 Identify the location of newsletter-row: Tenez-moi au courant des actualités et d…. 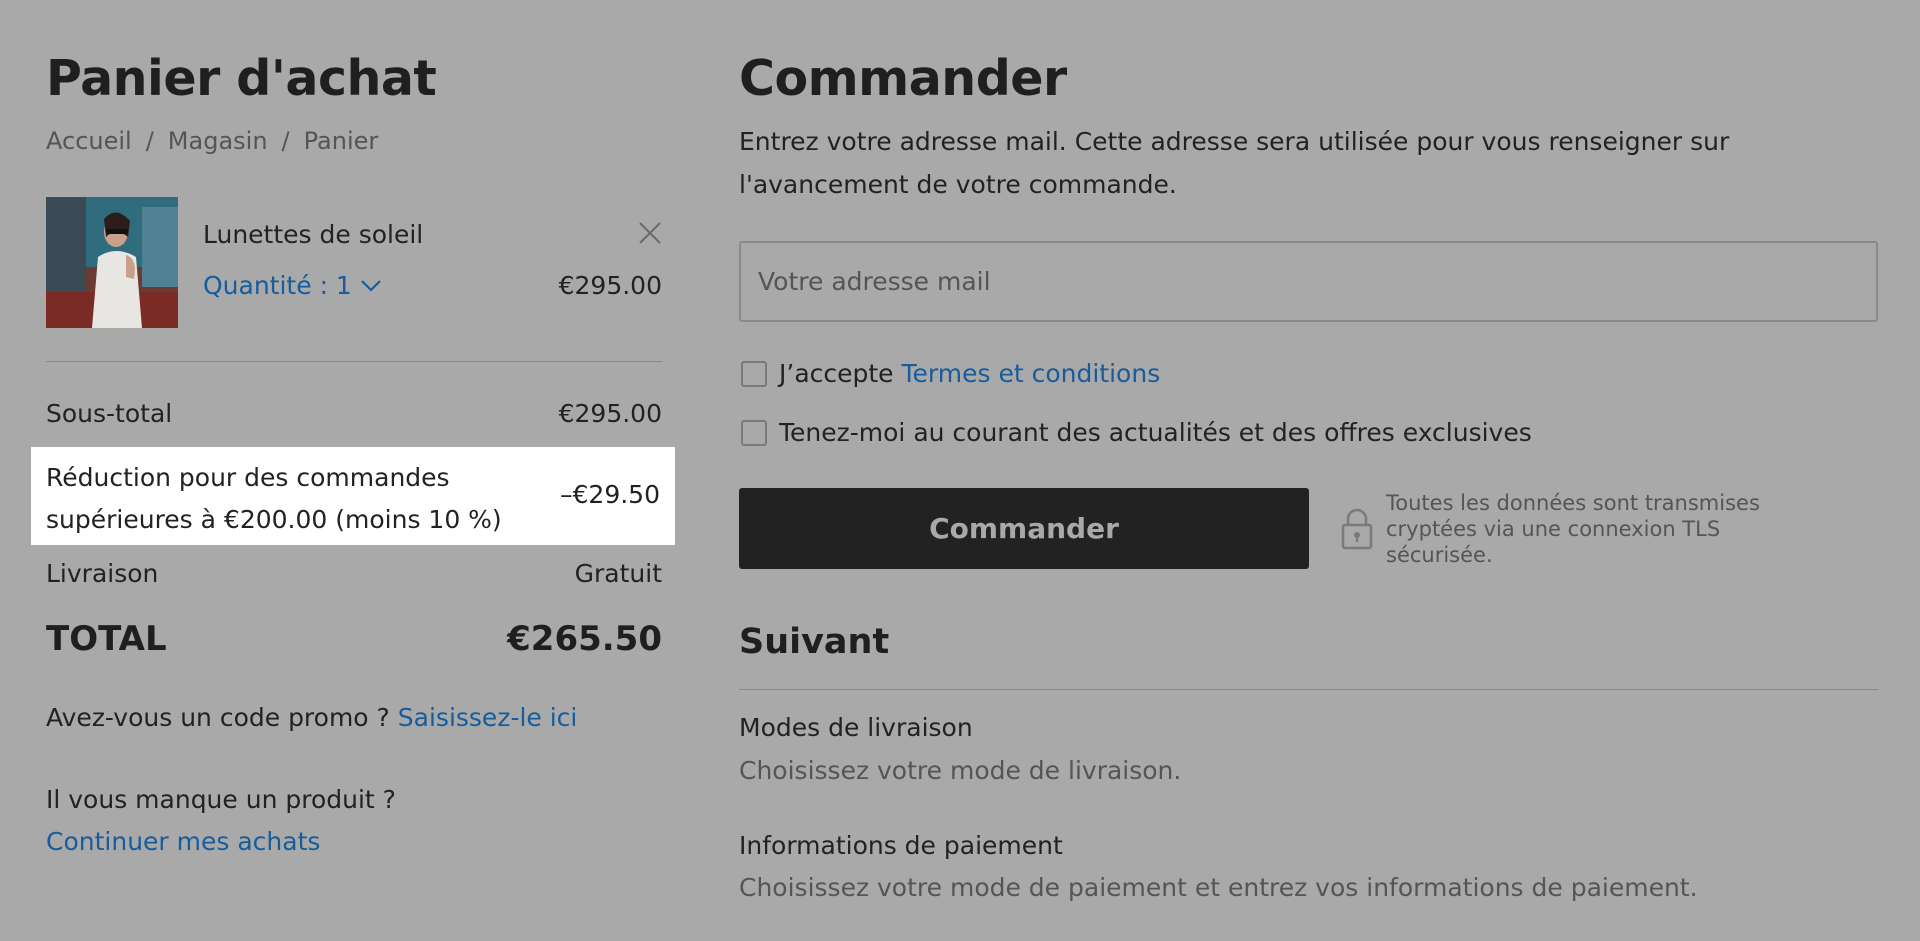
(1136, 432).